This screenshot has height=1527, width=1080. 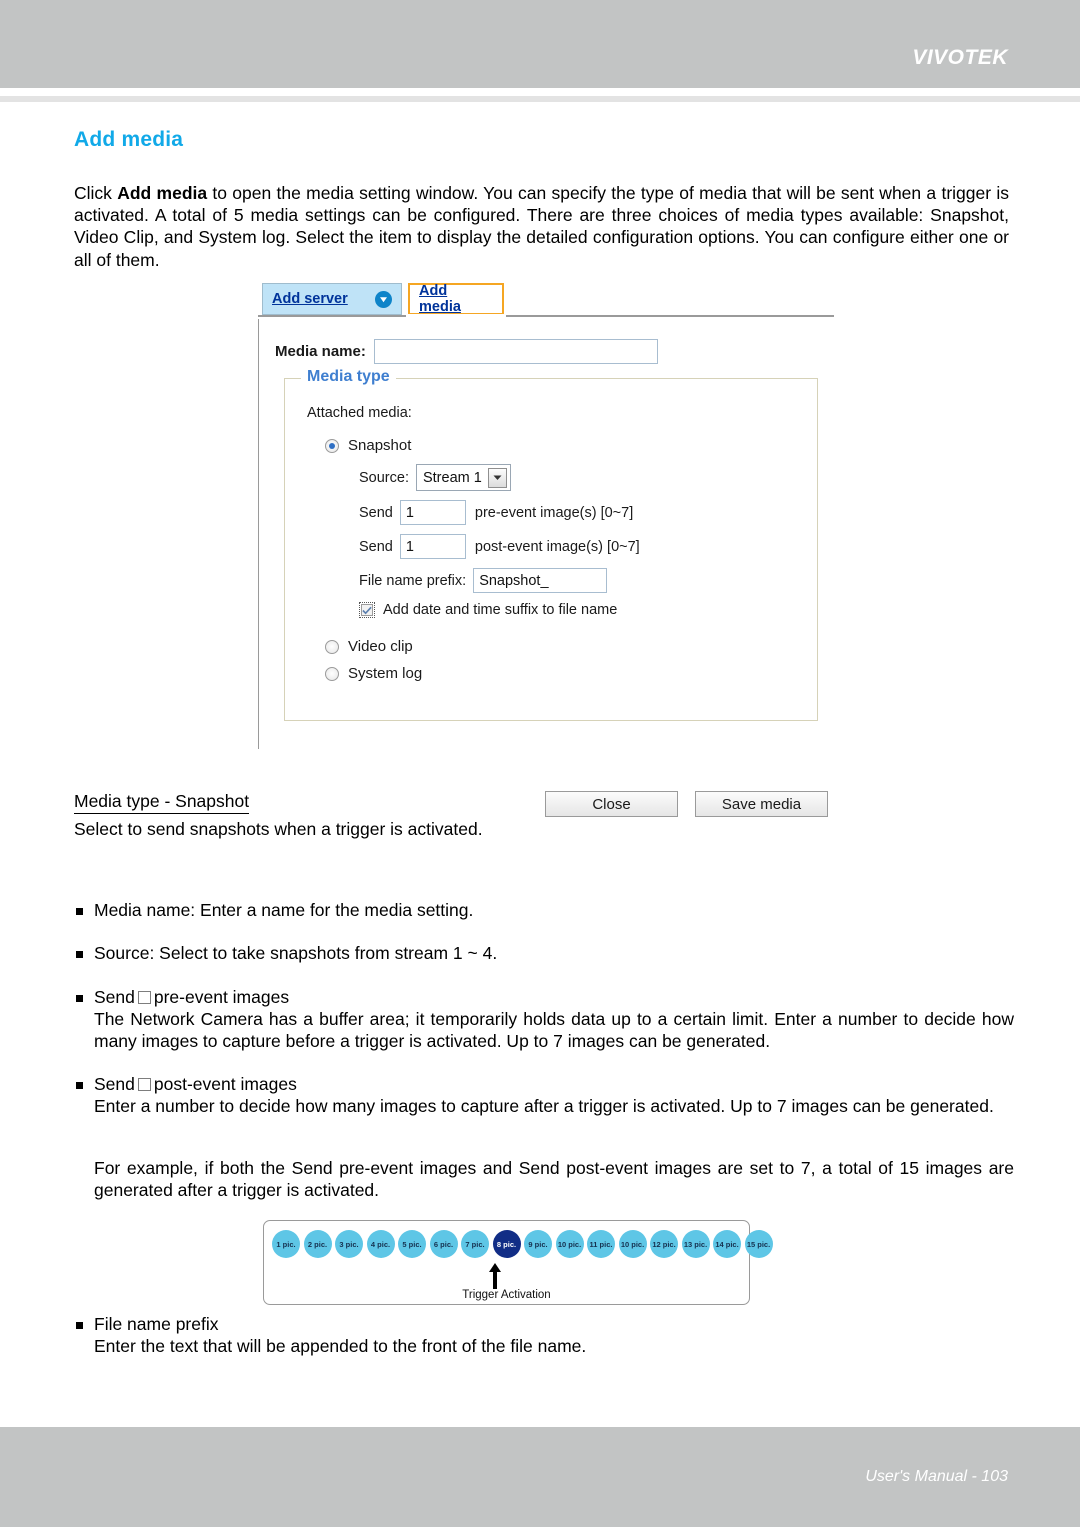 What do you see at coordinates (317, 1244) in the screenshot?
I see `picture-circle: 2 pic.` at bounding box center [317, 1244].